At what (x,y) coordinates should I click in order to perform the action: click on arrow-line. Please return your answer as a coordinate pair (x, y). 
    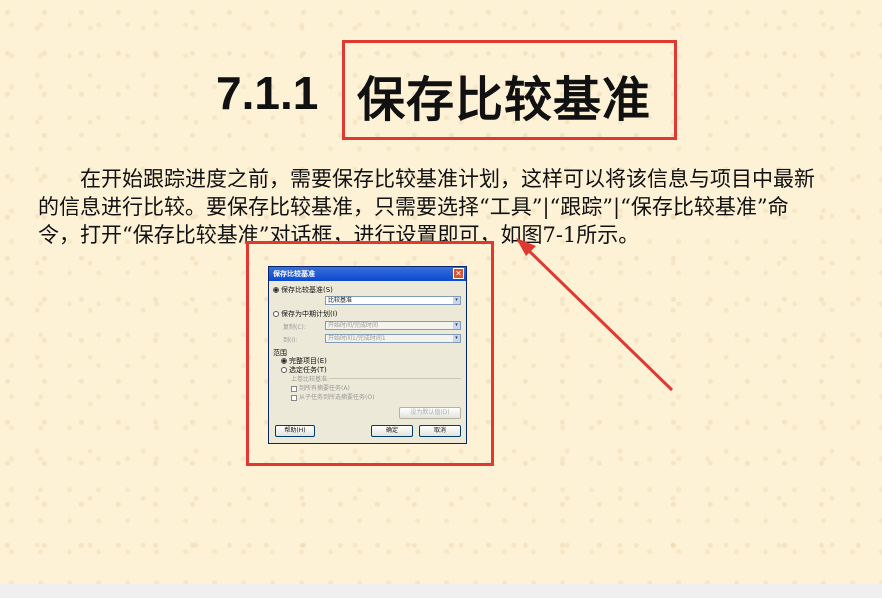
    Looking at the image, I should click on (598, 318).